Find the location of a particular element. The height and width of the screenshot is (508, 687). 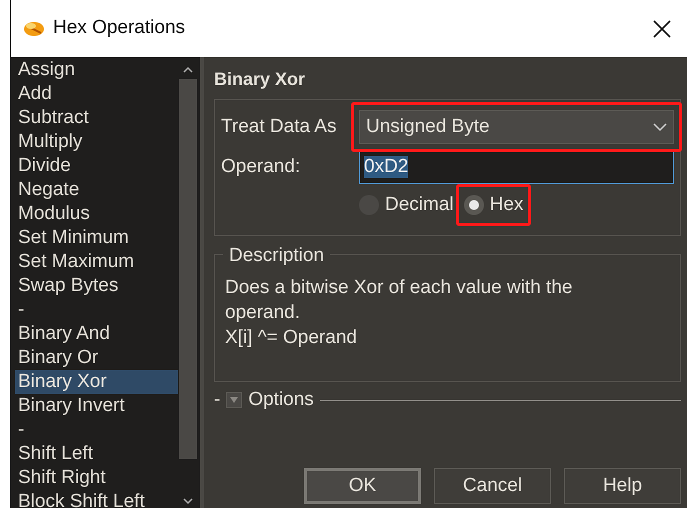

expand-toggle is located at coordinates (234, 400).